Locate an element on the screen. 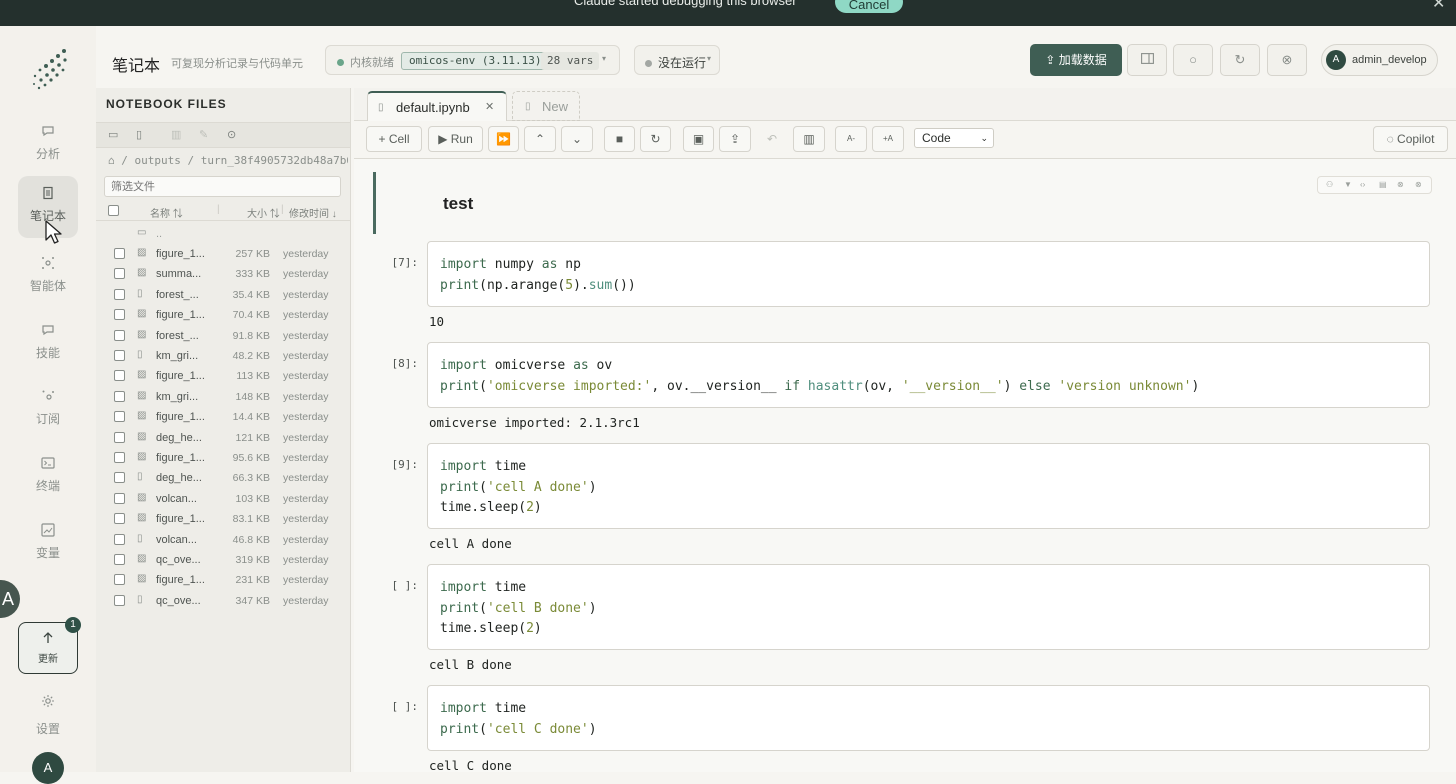  add-cell-button: + Cell is located at coordinates (394, 139).